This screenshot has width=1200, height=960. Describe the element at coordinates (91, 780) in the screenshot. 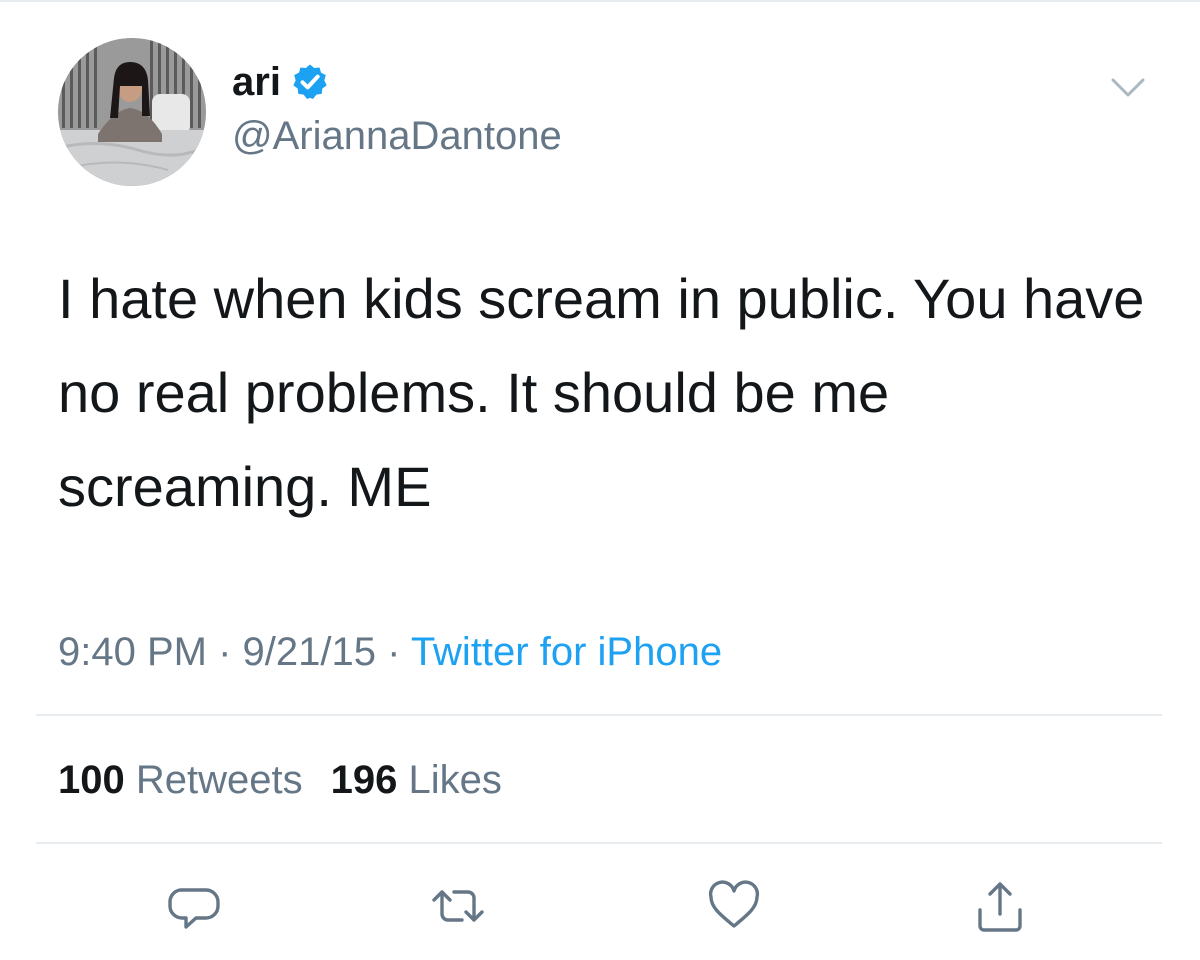

I see `retweets-count: 100` at that location.